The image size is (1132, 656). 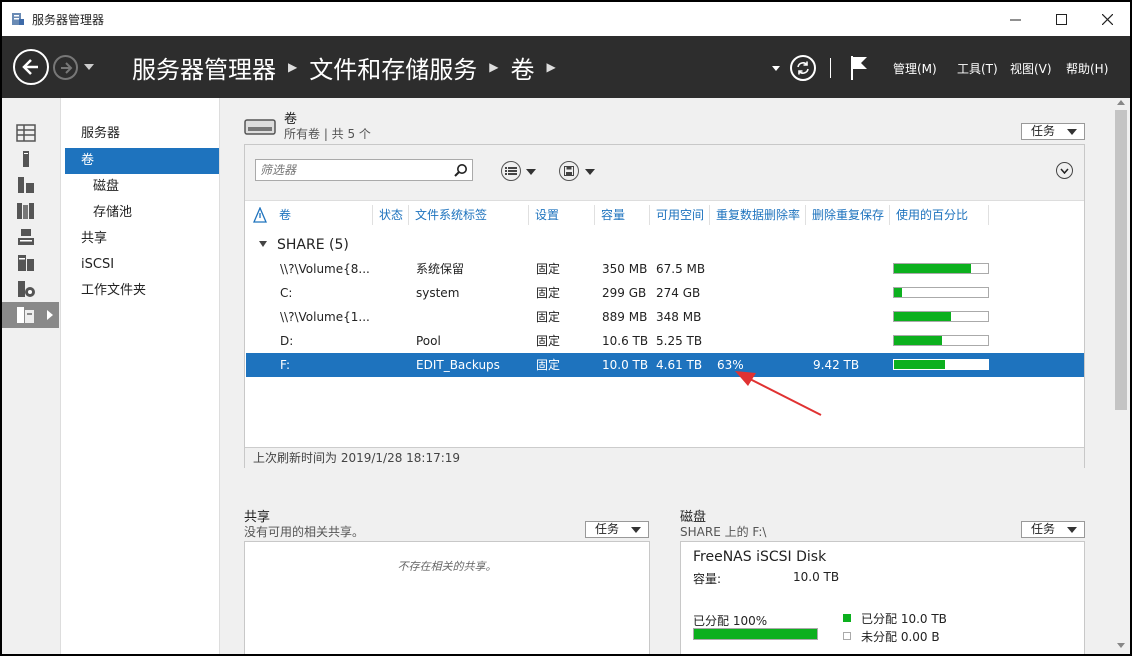 What do you see at coordinates (65, 67) in the screenshot?
I see `forward-button` at bounding box center [65, 67].